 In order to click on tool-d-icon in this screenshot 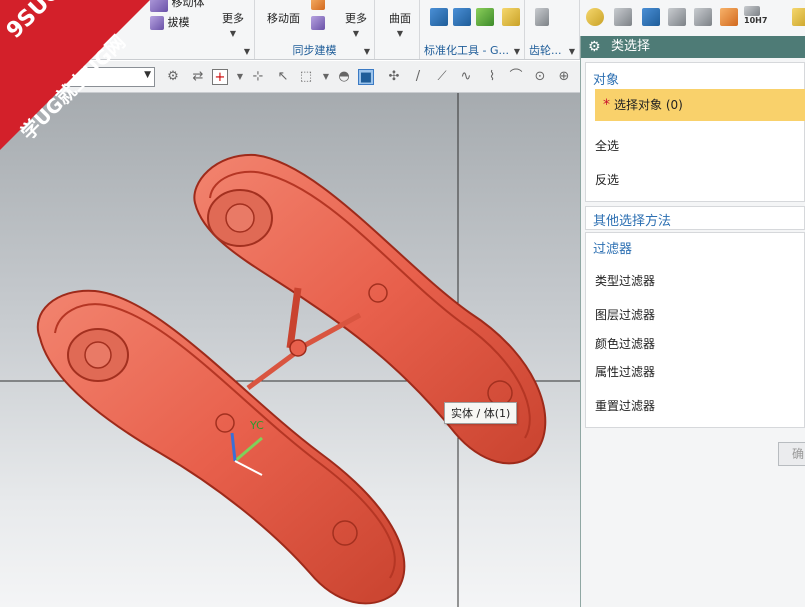, I will do `click(511, 17)`.